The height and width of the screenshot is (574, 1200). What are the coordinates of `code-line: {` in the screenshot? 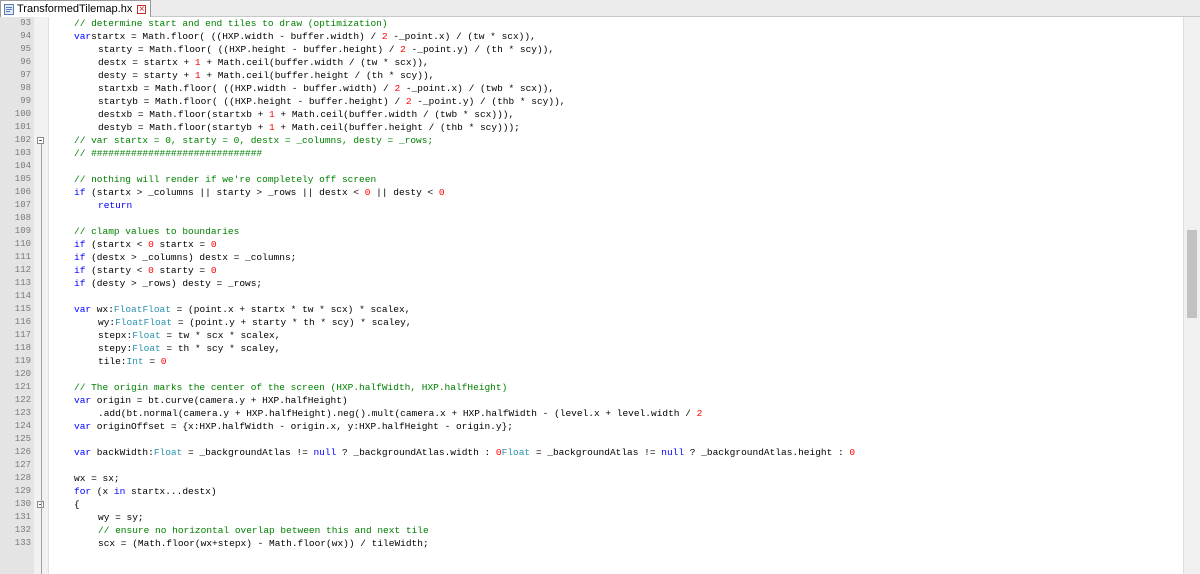 It's located at (77, 504).